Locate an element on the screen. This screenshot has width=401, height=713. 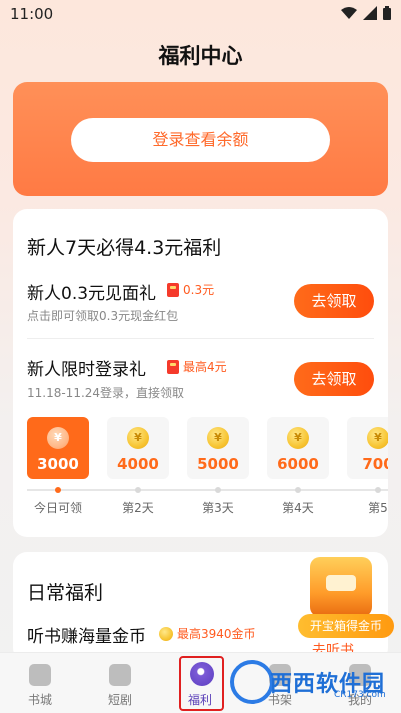
day-label: 今日可领 is located at coordinates (57, 508).